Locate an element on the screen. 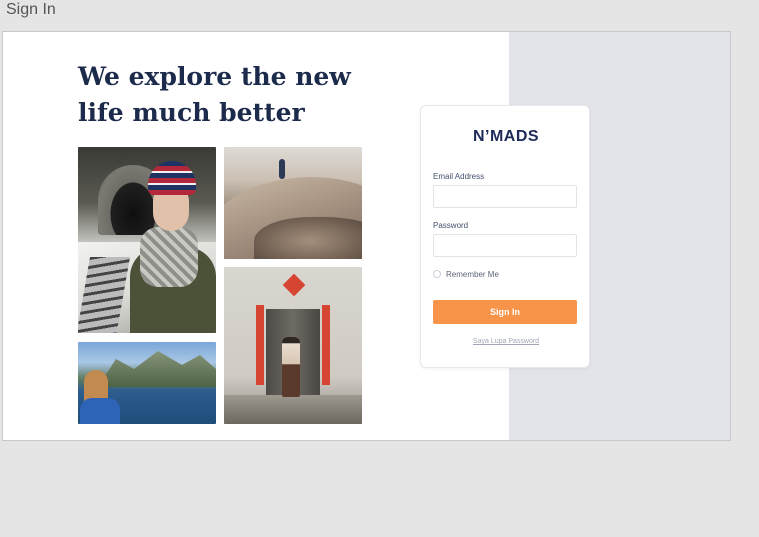 The image size is (759, 537). desert-dunes-photo is located at coordinates (293, 203).